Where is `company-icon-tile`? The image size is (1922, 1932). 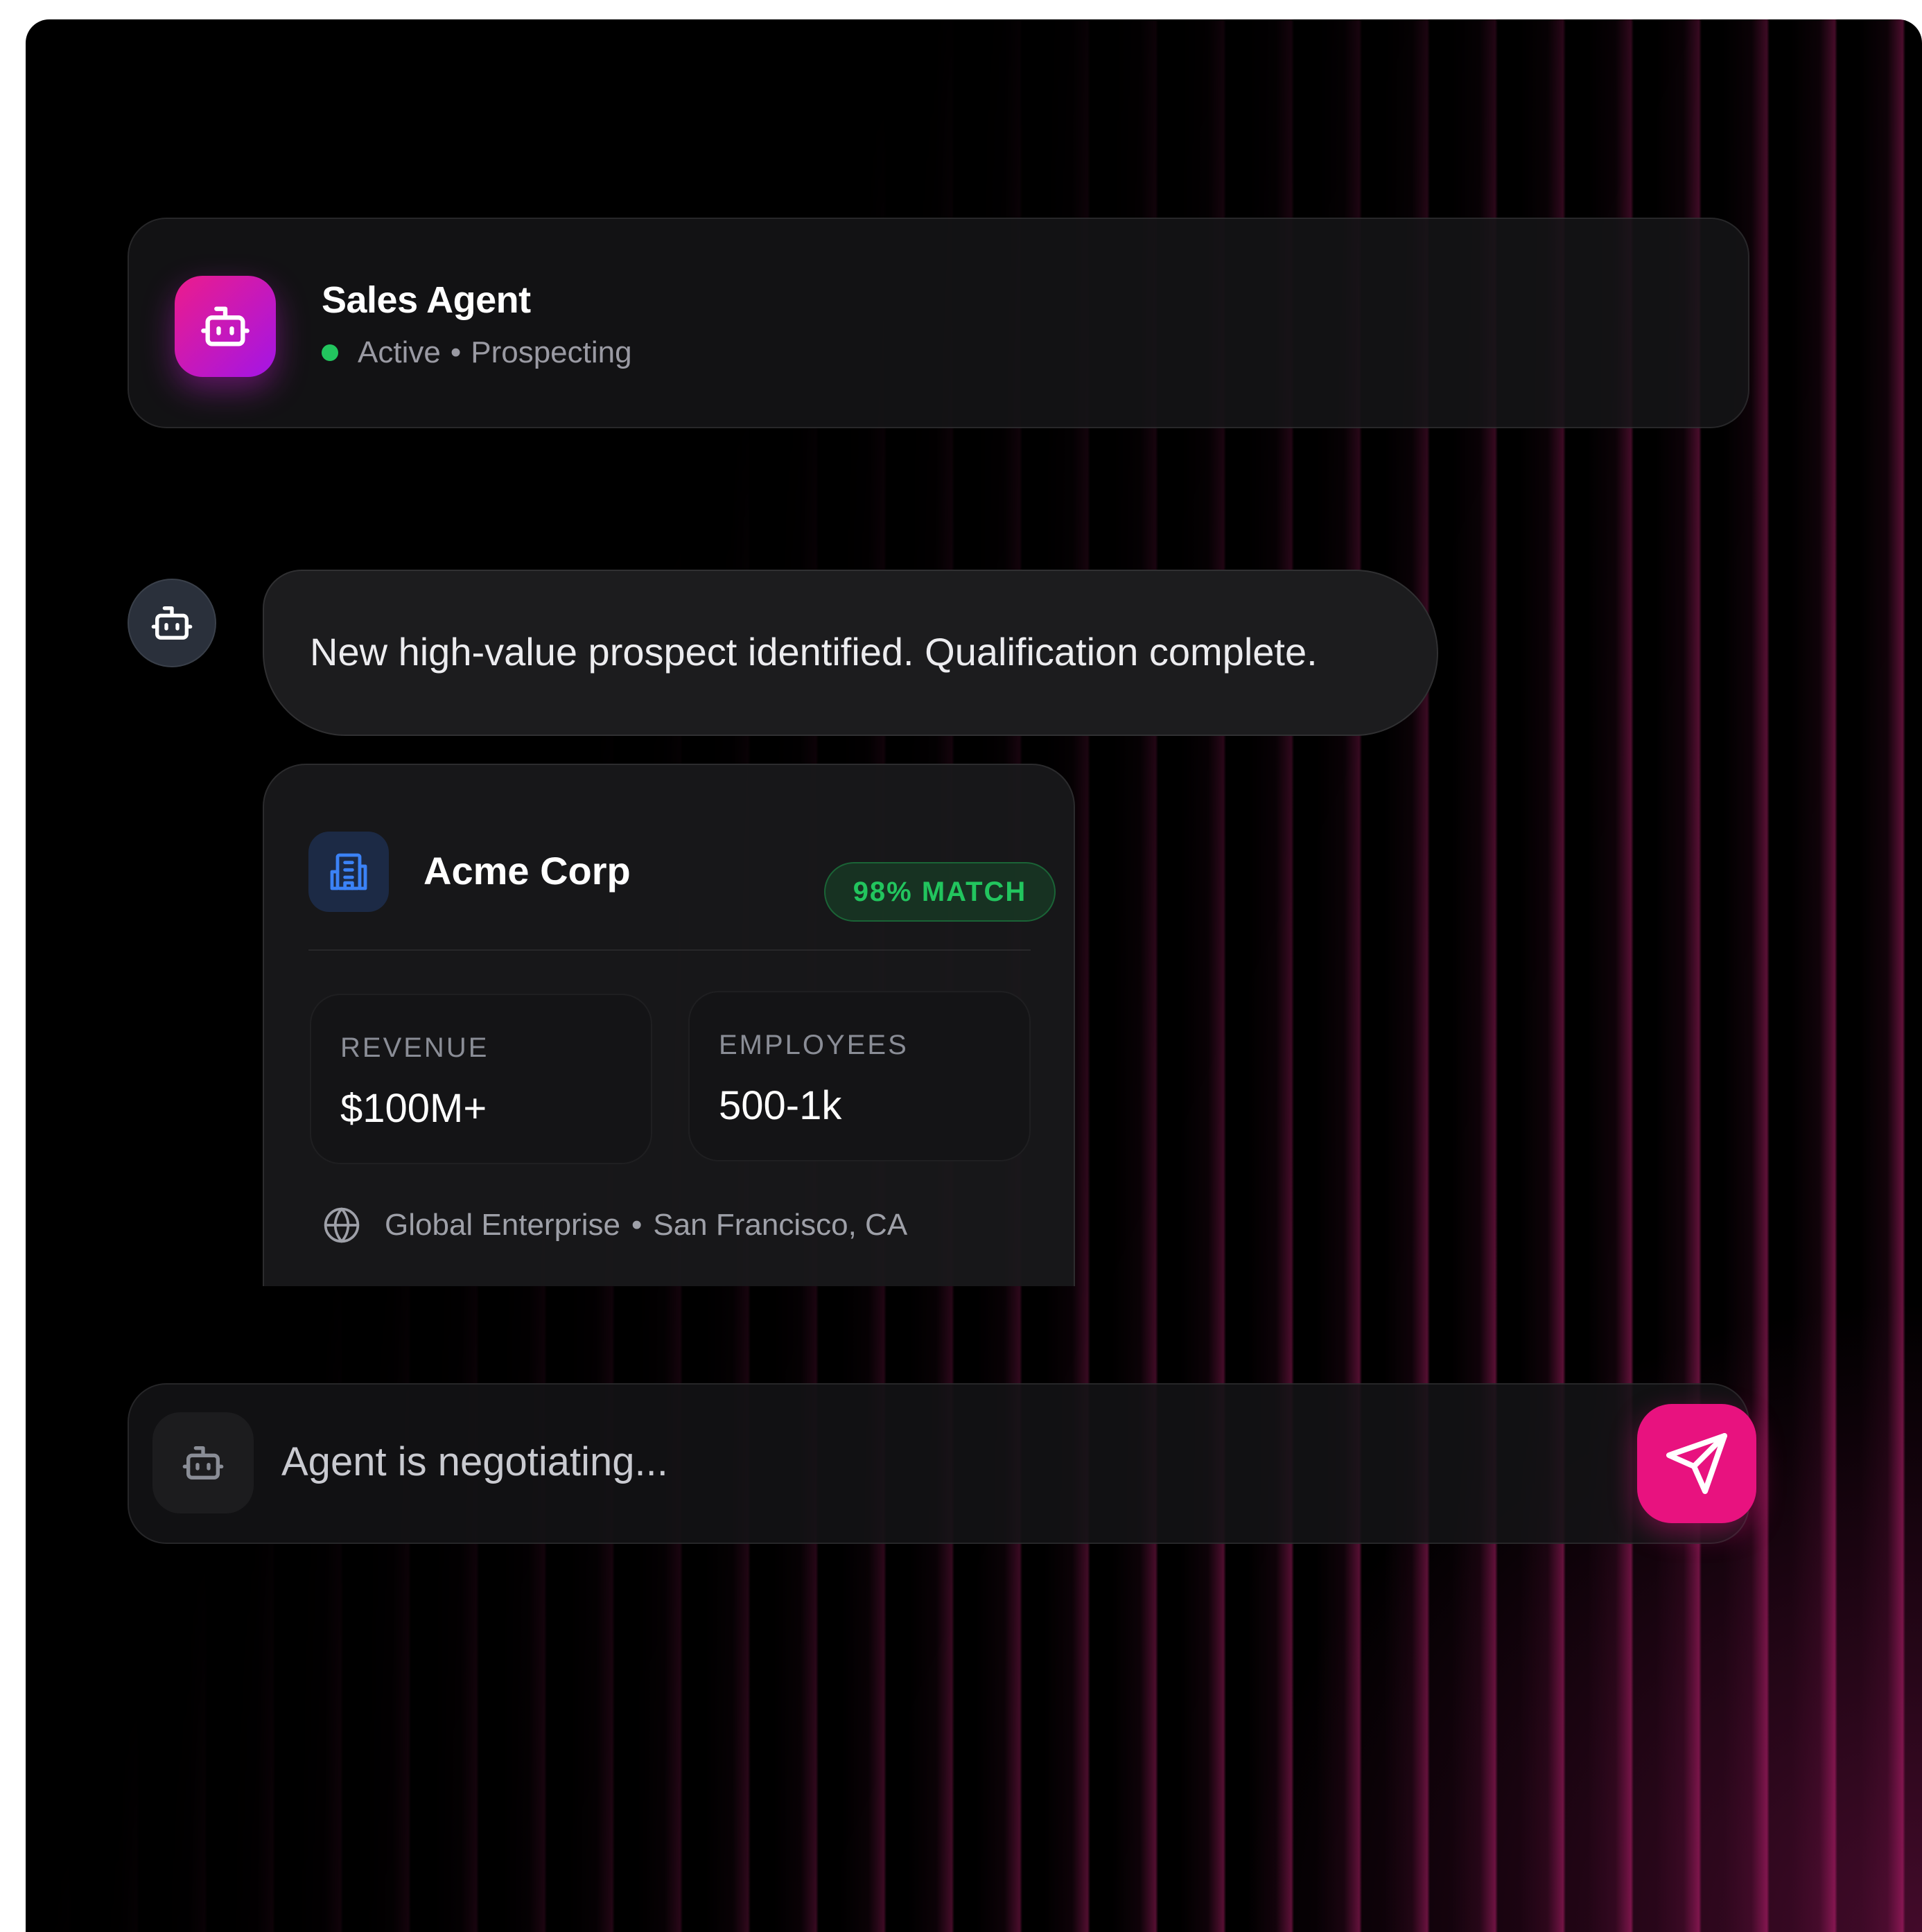
company-icon-tile is located at coordinates (348, 872).